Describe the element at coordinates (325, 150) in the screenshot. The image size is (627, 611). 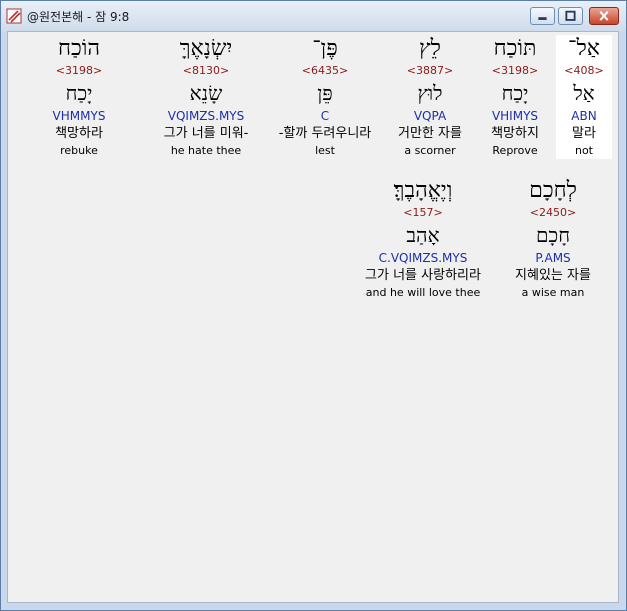
I see `english-gloss: lest` at that location.